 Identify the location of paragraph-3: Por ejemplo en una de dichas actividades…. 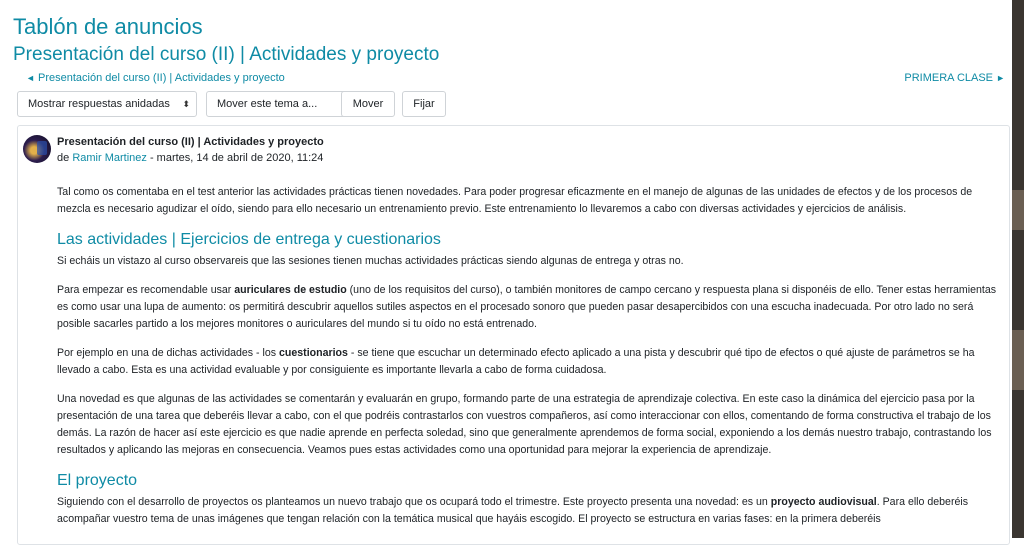
(528, 362).